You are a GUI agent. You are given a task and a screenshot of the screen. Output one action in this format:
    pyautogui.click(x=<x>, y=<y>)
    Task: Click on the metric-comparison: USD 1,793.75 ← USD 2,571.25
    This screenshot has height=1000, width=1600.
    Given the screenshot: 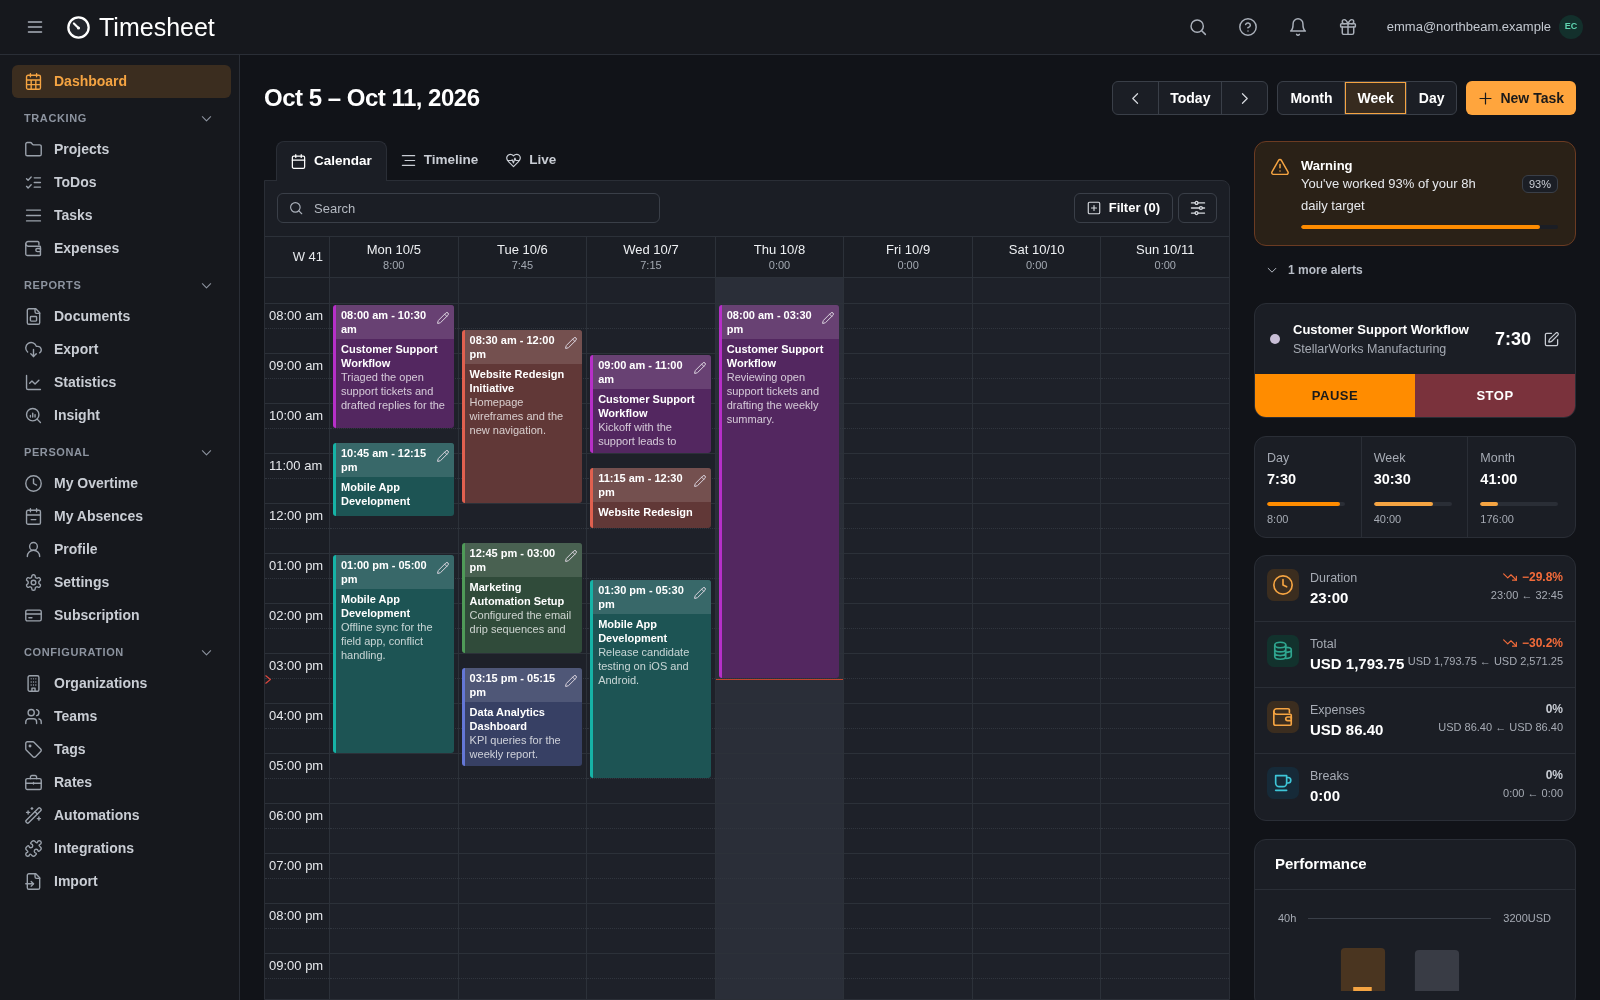 What is the action you would take?
    pyautogui.click(x=1485, y=661)
    